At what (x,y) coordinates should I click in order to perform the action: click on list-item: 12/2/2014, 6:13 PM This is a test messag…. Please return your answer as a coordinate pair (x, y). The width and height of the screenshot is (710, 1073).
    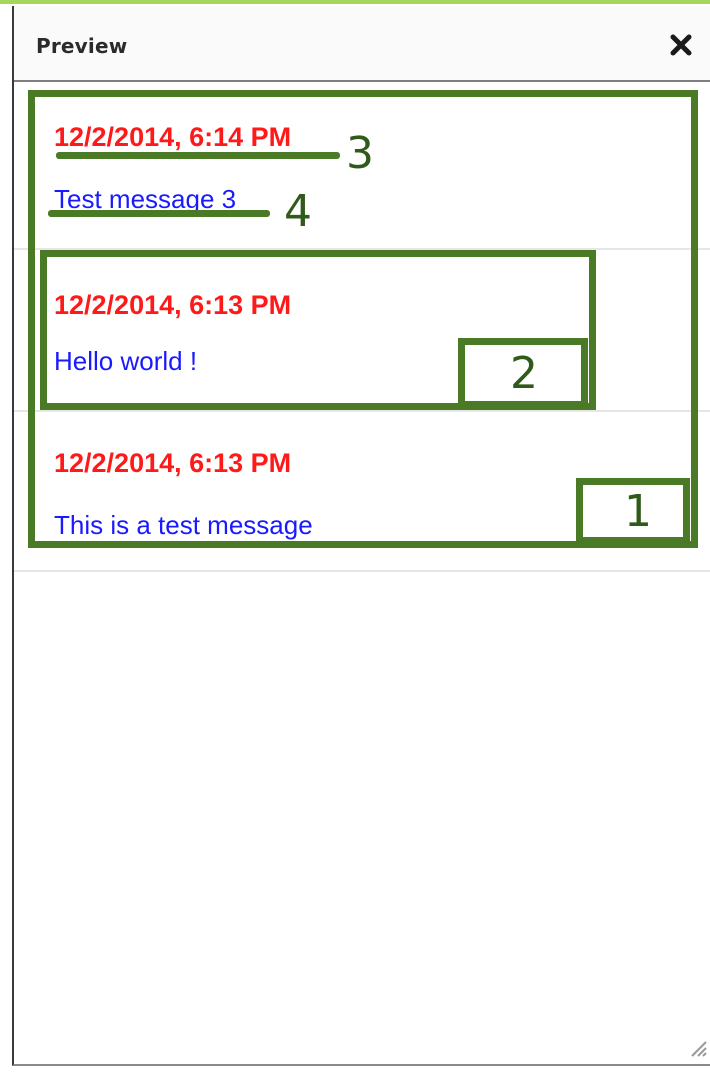
    Looking at the image, I should click on (362, 492).